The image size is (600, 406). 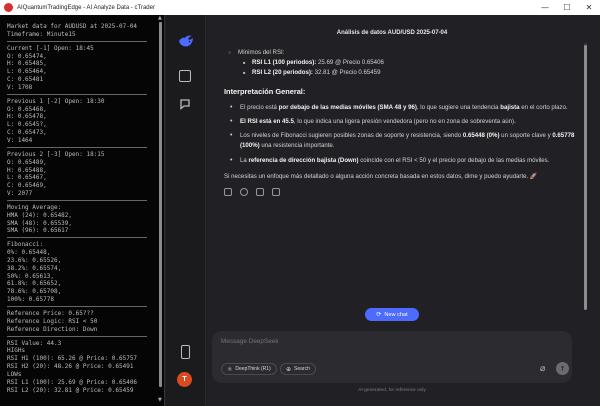 I want to click on market-data-line: O: 0.65468,, so click(x=27, y=109).